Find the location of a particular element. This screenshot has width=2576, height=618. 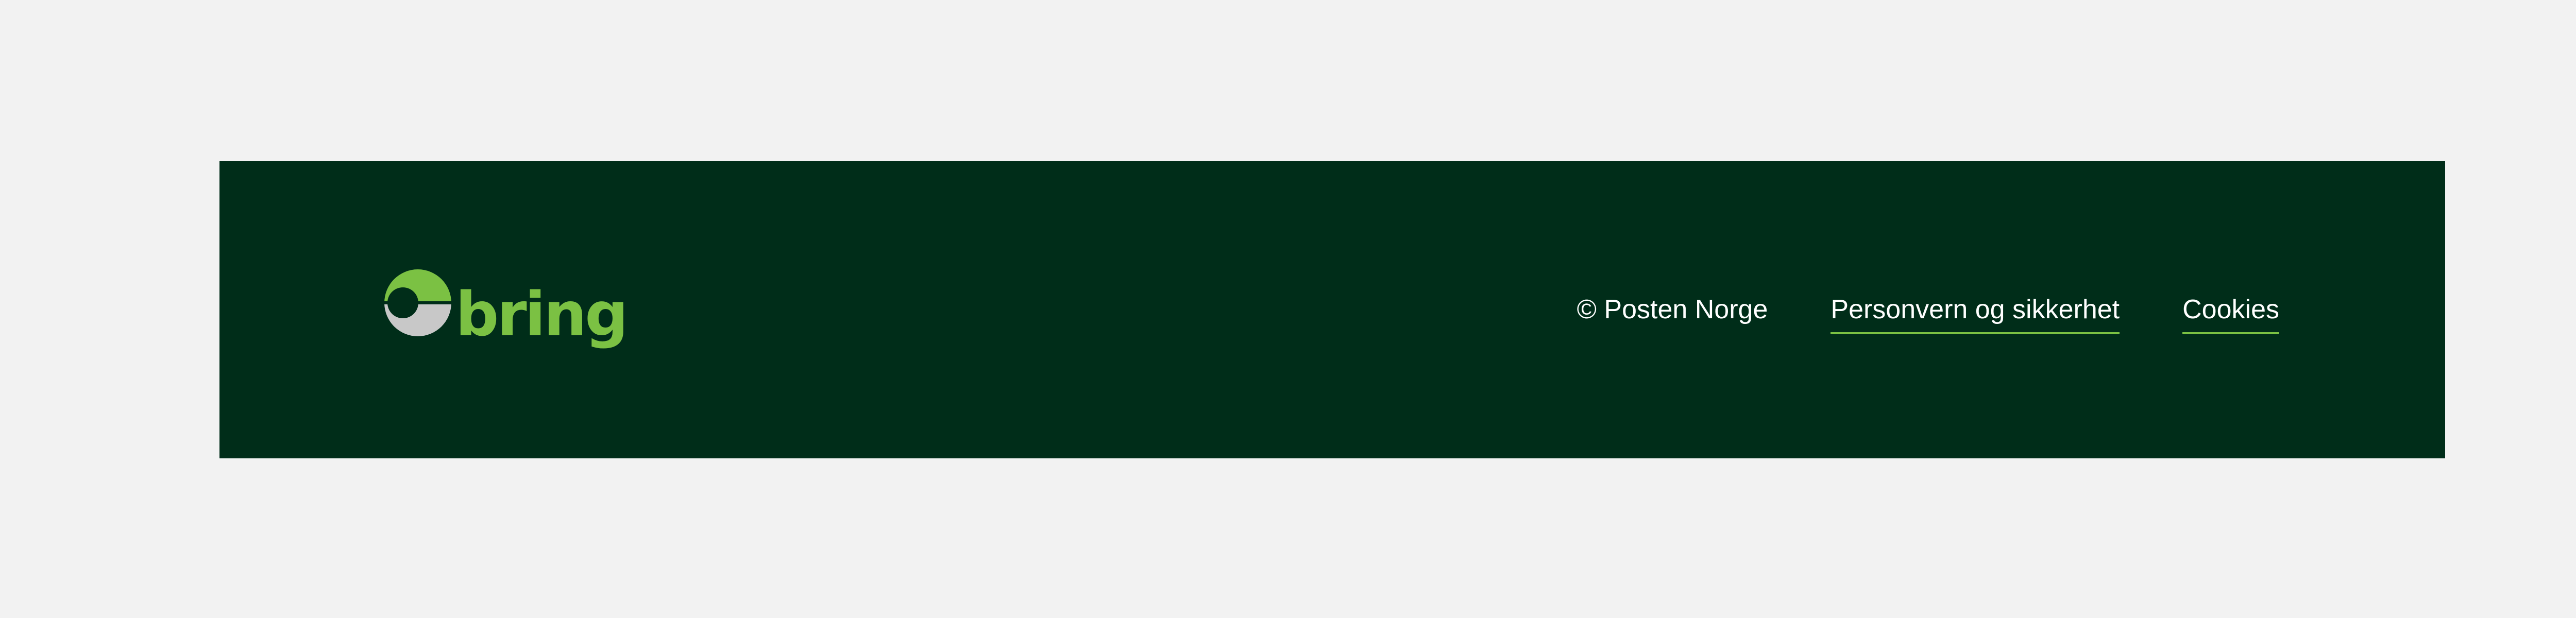

privacy-security-link: Personvern og sikkerhet is located at coordinates (1975, 314).